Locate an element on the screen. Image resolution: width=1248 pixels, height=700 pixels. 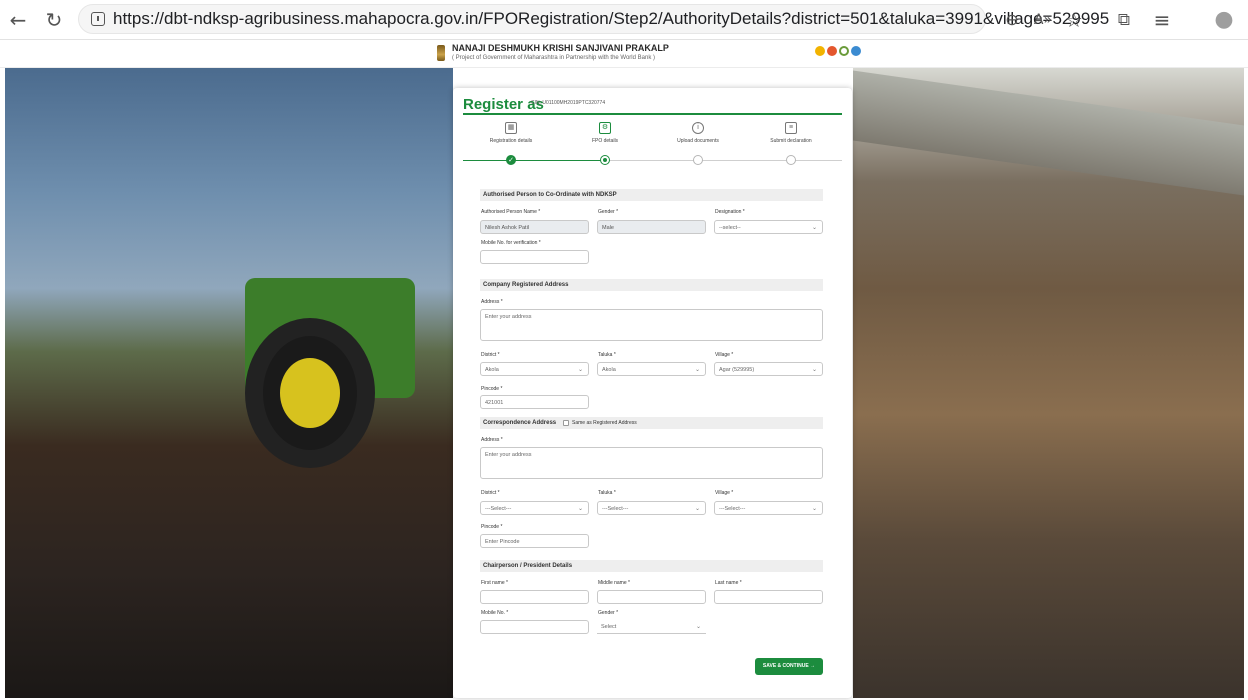
registered-address-label: Address * is located at coordinates (492, 302).